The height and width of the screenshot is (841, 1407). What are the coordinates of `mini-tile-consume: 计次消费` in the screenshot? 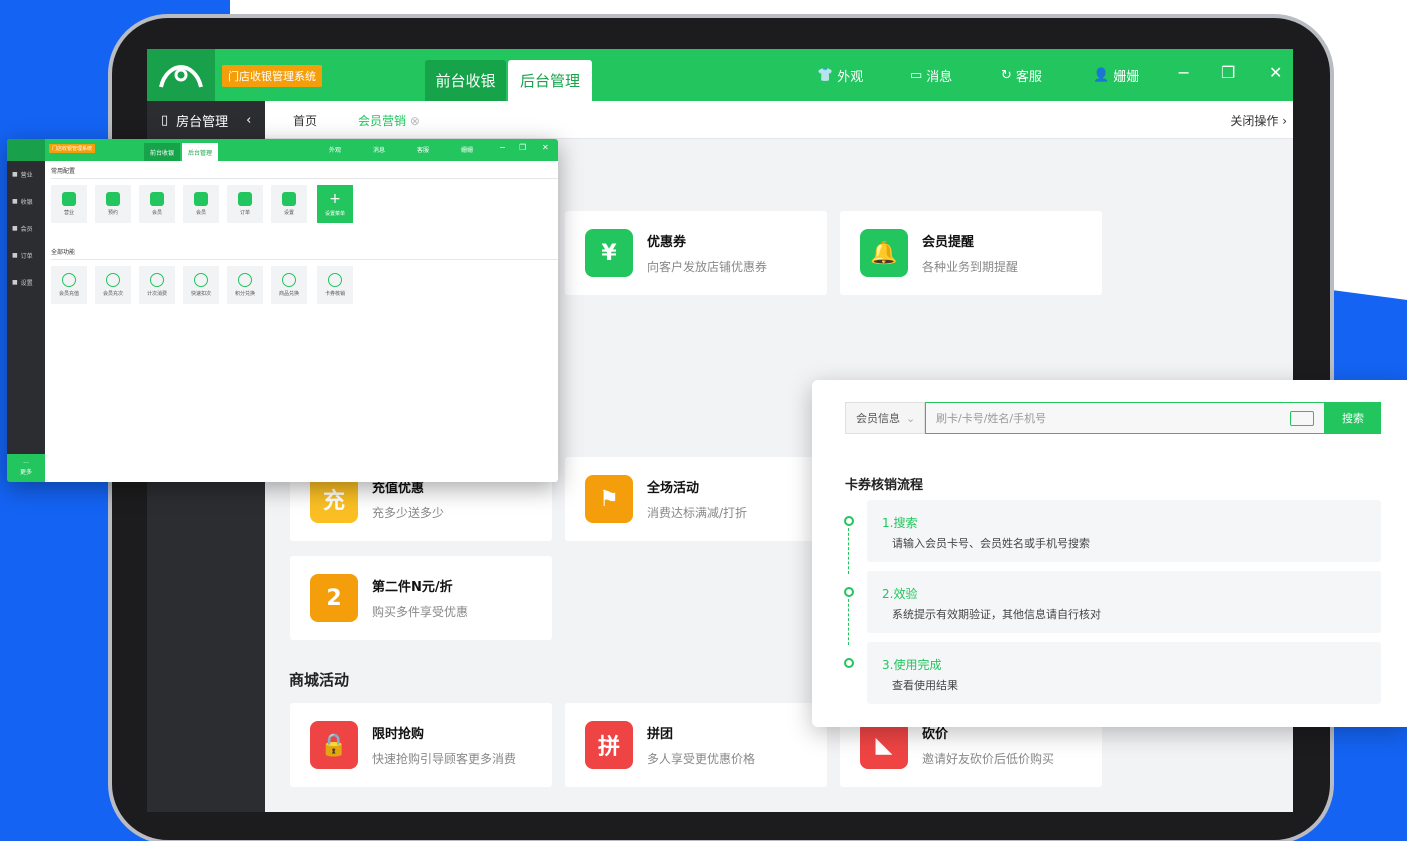 It's located at (157, 285).